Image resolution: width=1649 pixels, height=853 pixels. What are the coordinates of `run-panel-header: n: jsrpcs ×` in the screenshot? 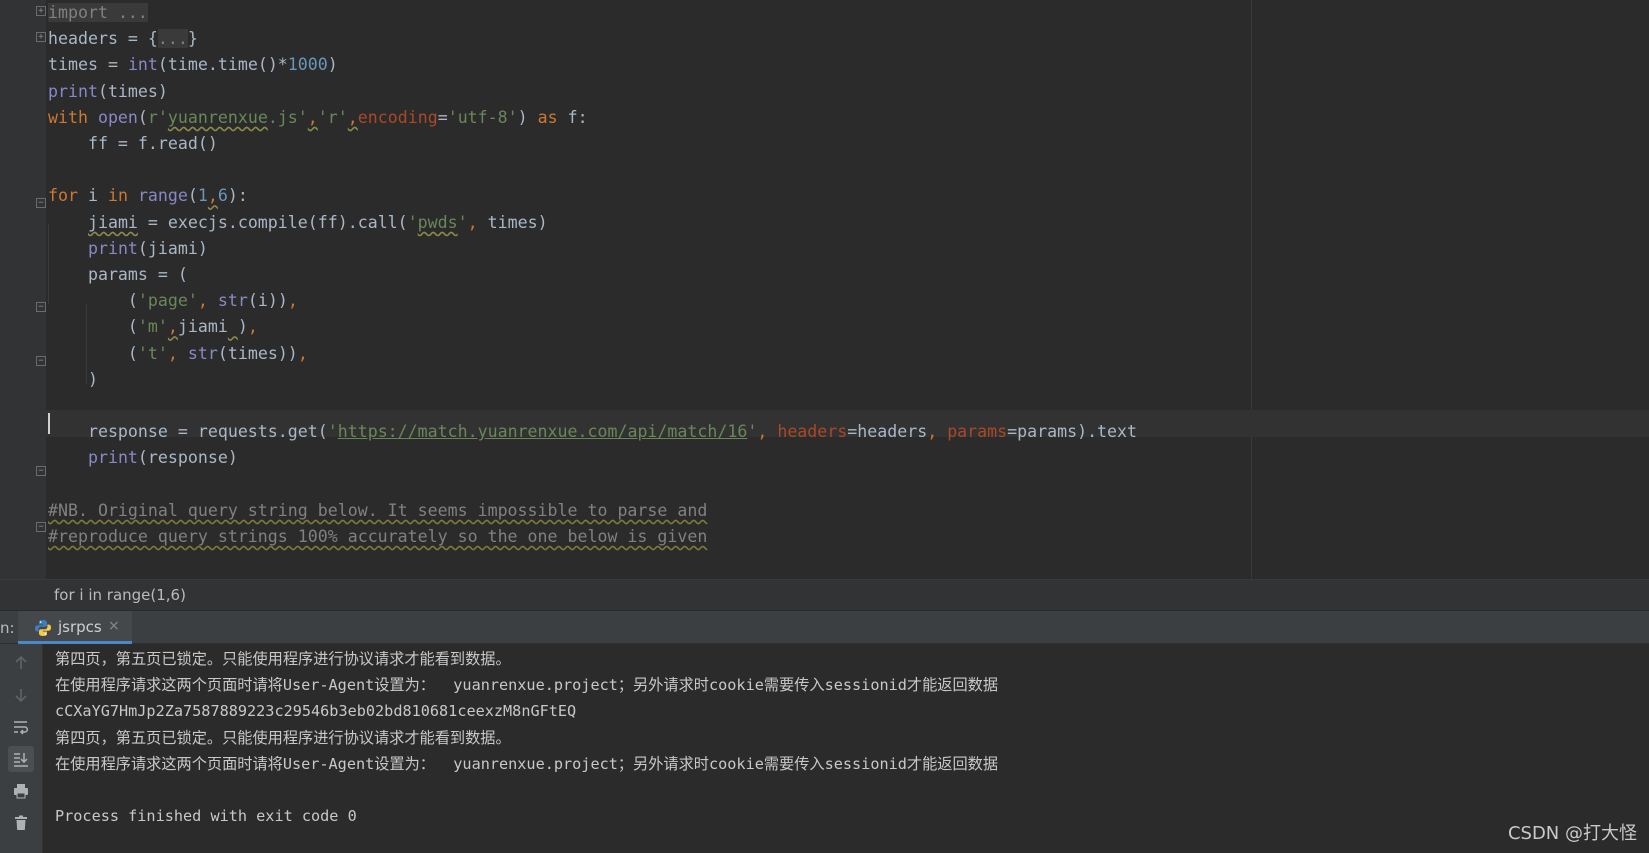 It's located at (824, 627).